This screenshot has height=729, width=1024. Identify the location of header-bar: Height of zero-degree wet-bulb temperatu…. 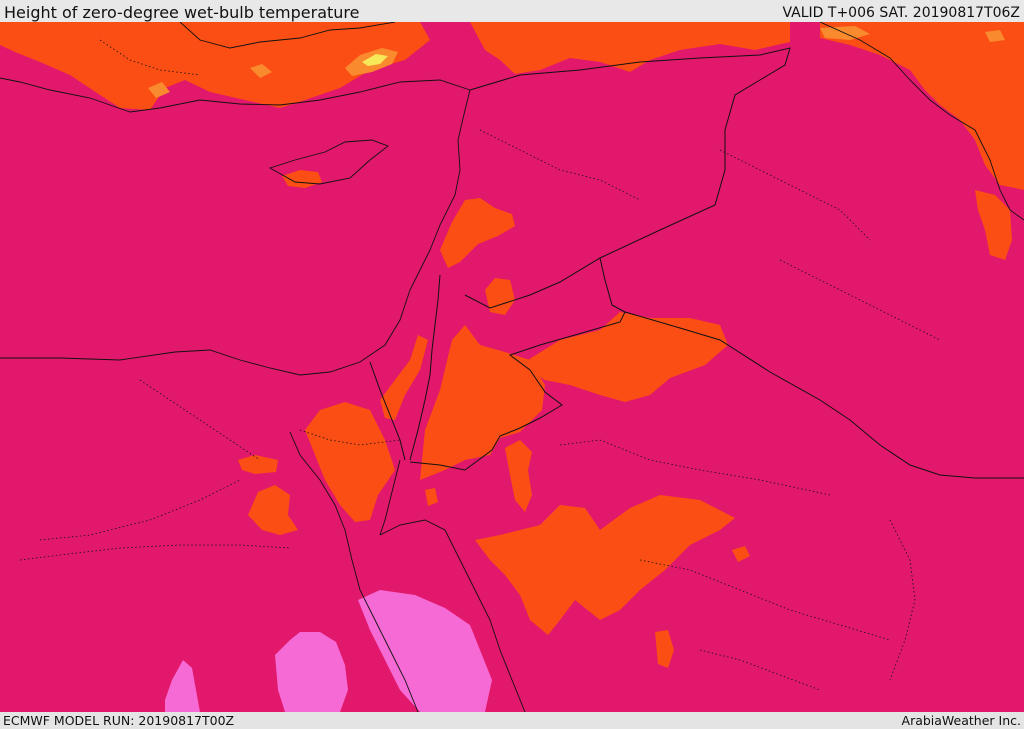
(512, 11).